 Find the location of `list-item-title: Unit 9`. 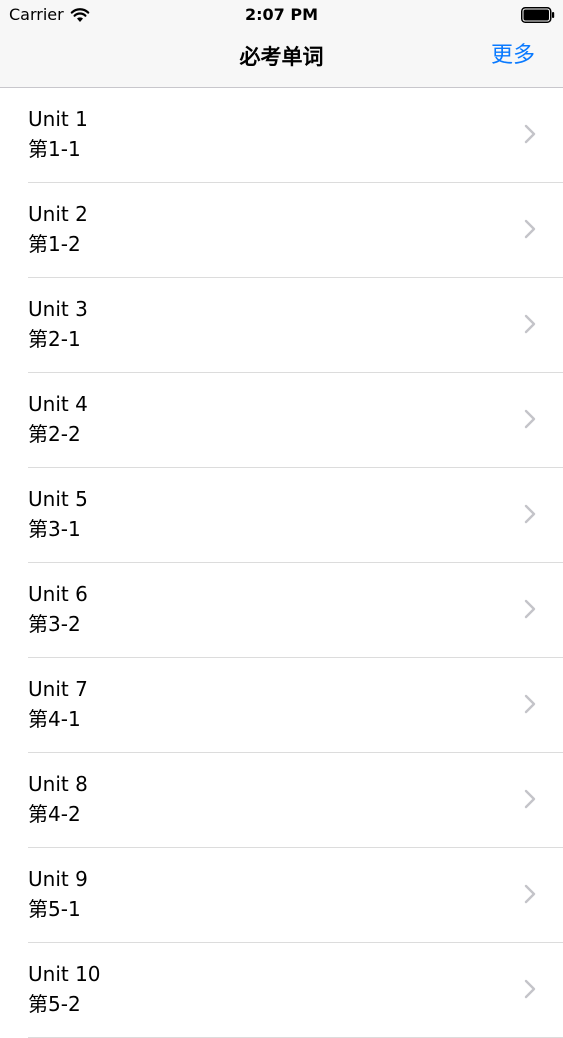

list-item-title: Unit 9 is located at coordinates (58, 879).